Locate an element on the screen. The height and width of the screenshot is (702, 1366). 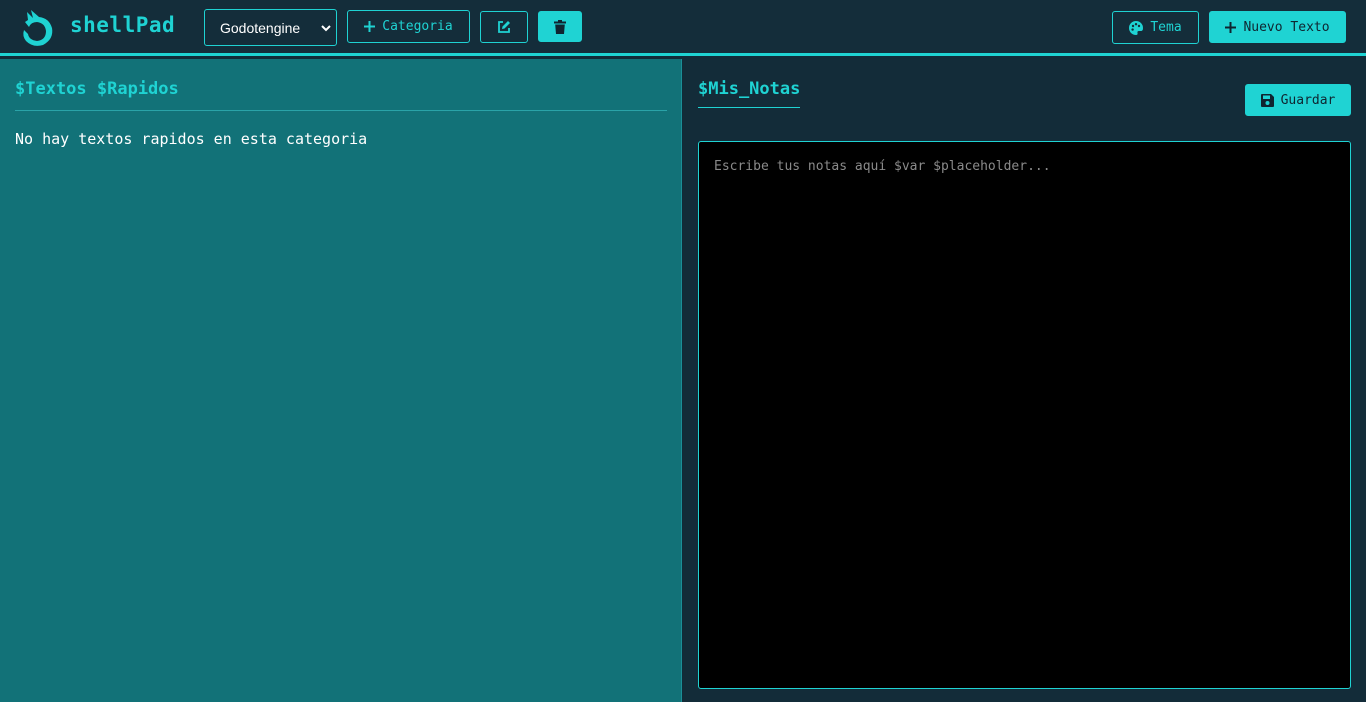
trash-icon is located at coordinates (560, 26).